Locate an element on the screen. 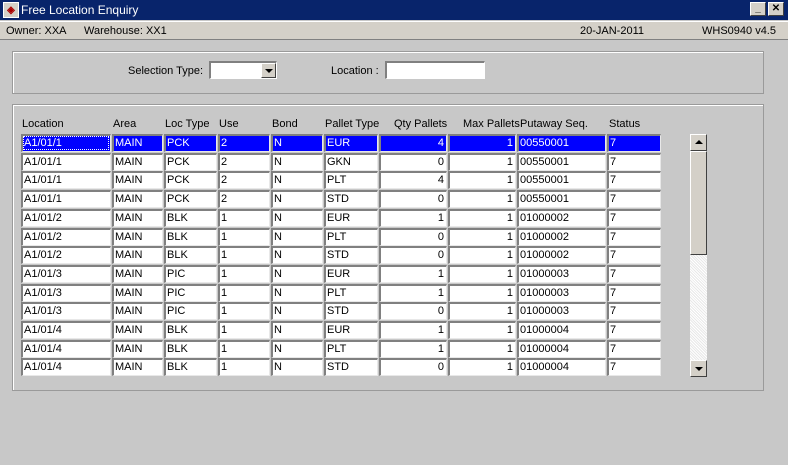 This screenshot has height=465, width=788. chevron-down-icon is located at coordinates (268, 70).